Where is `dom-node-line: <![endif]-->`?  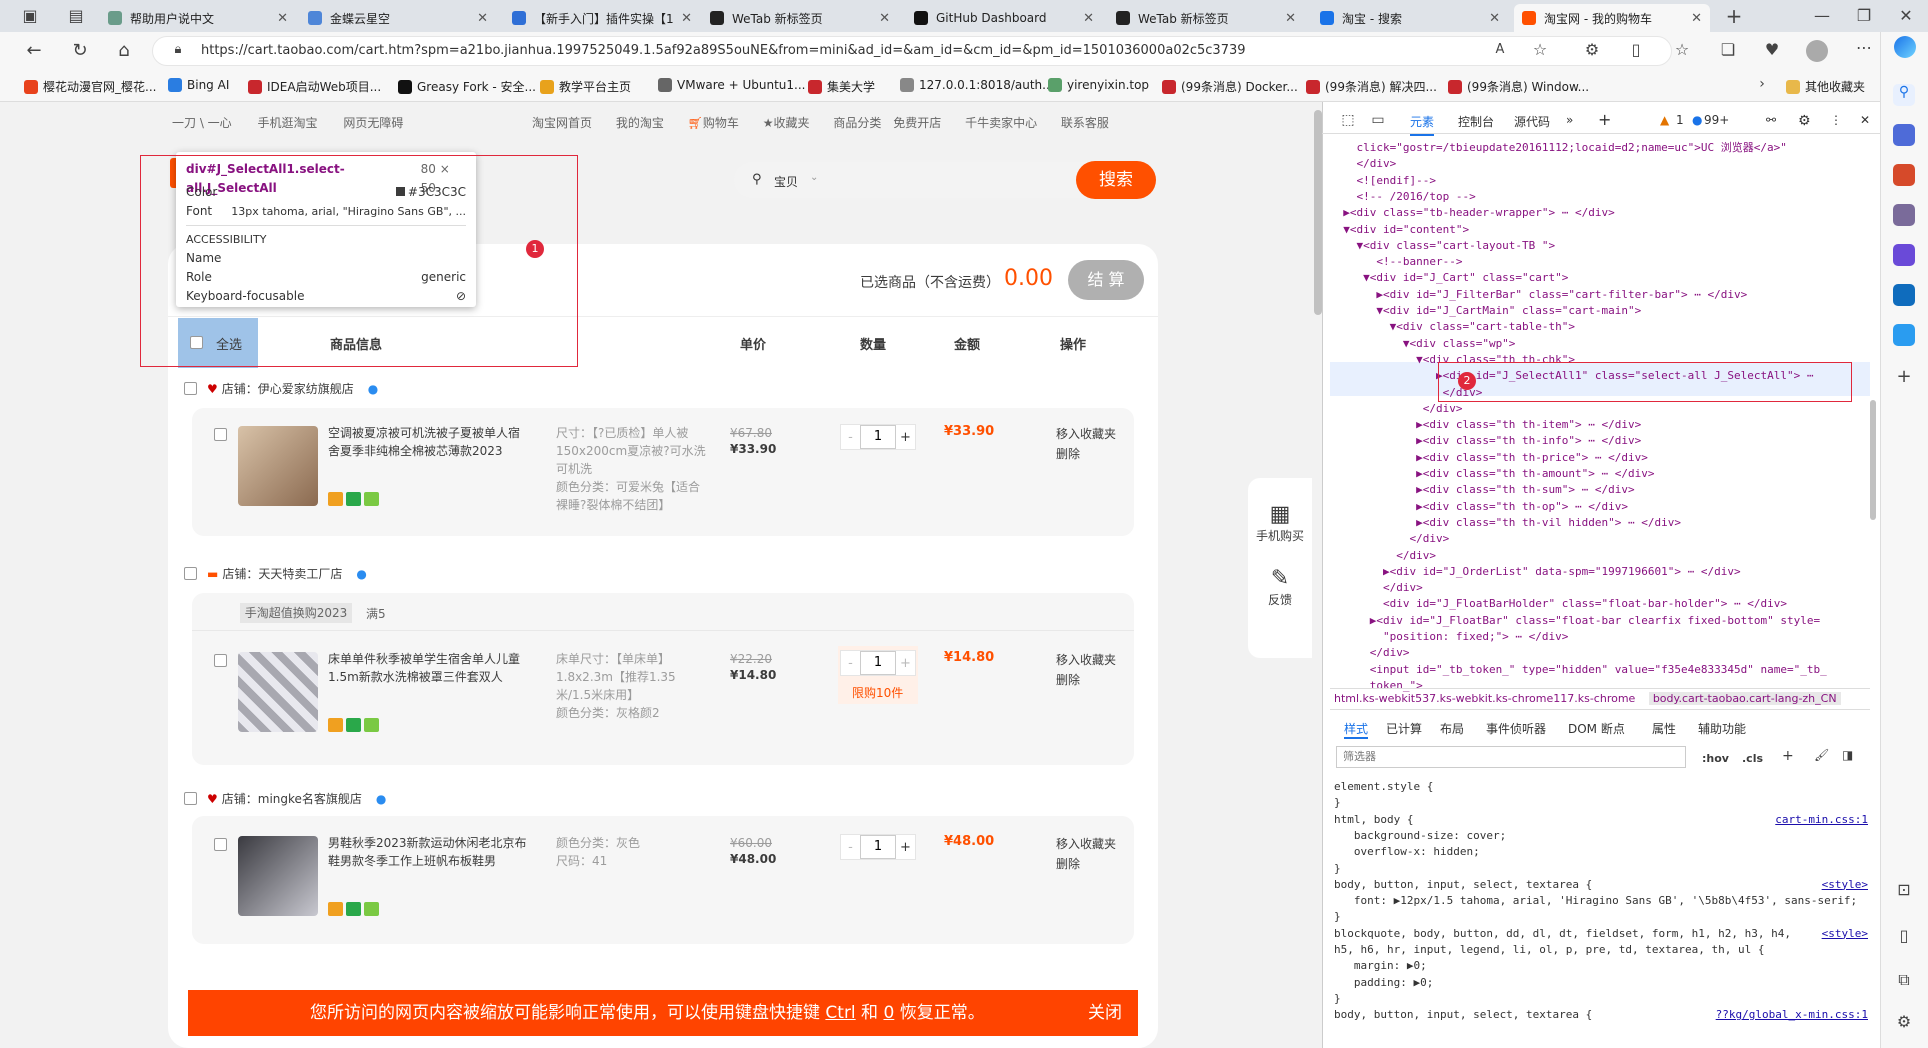 dom-node-line: <![endif]--> is located at coordinates (1382, 181).